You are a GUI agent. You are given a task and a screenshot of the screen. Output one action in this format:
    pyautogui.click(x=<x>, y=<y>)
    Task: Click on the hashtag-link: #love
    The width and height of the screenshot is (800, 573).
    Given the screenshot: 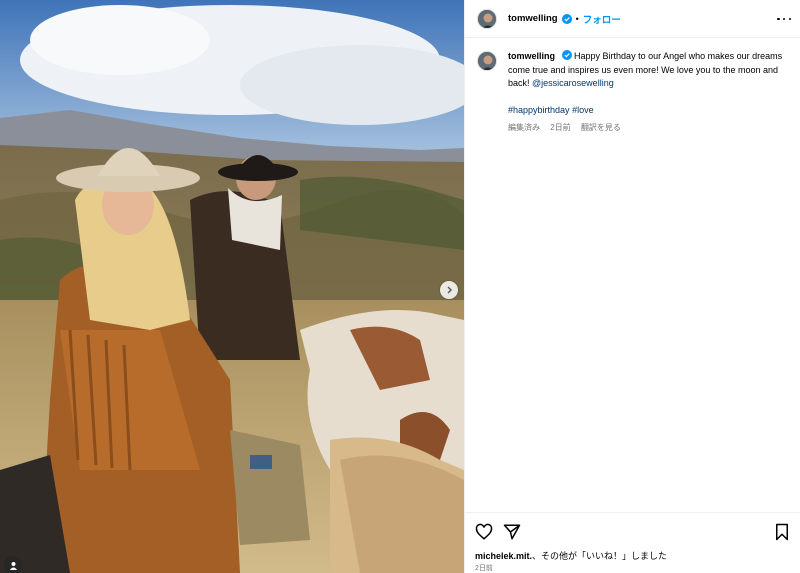 What is the action you would take?
    pyautogui.click(x=583, y=110)
    